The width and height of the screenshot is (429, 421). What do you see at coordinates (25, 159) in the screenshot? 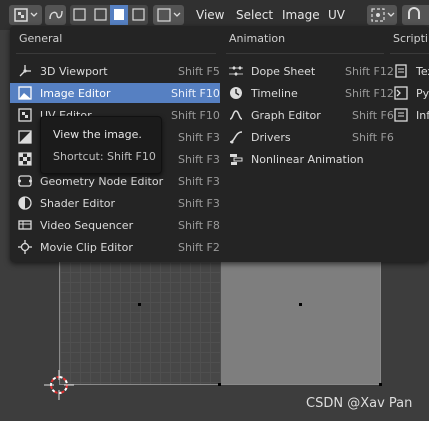
I see `texture-node-icon` at bounding box center [25, 159].